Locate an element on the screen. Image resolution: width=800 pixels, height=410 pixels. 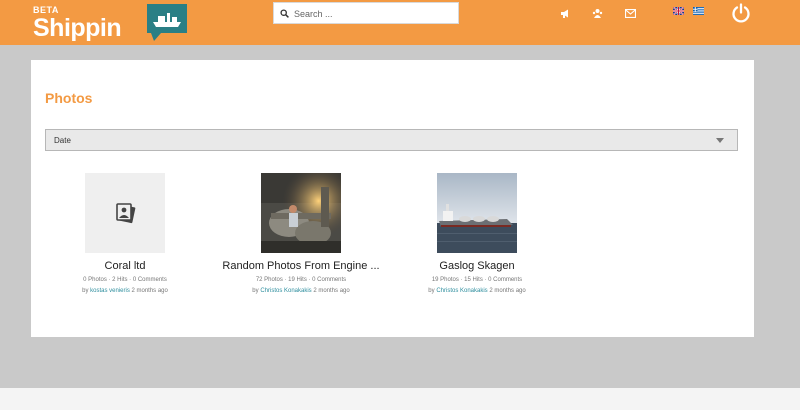
photos-placeholder-icon is located at coordinates (126, 213).